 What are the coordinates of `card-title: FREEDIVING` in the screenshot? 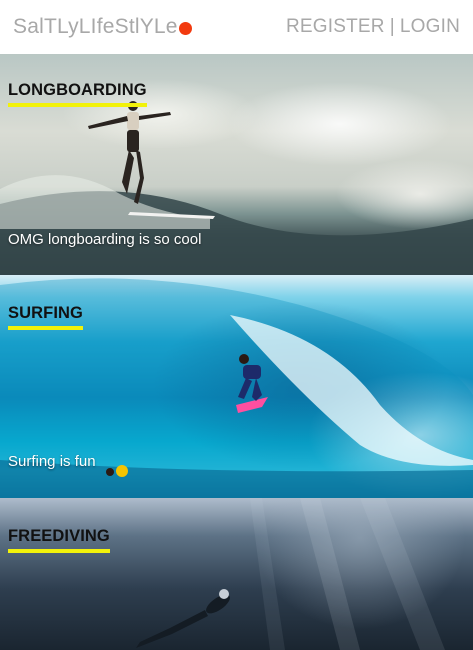 It's located at (59, 542).